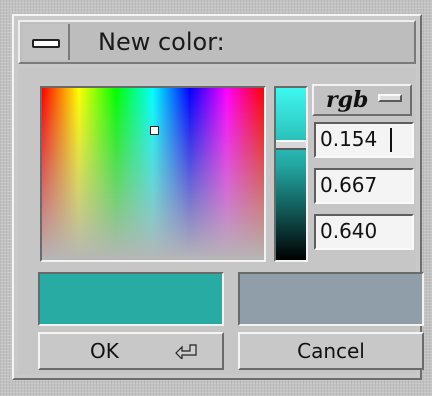 This screenshot has width=432, height=396. What do you see at coordinates (349, 231) in the screenshot?
I see `blue-value: 0.640` at bounding box center [349, 231].